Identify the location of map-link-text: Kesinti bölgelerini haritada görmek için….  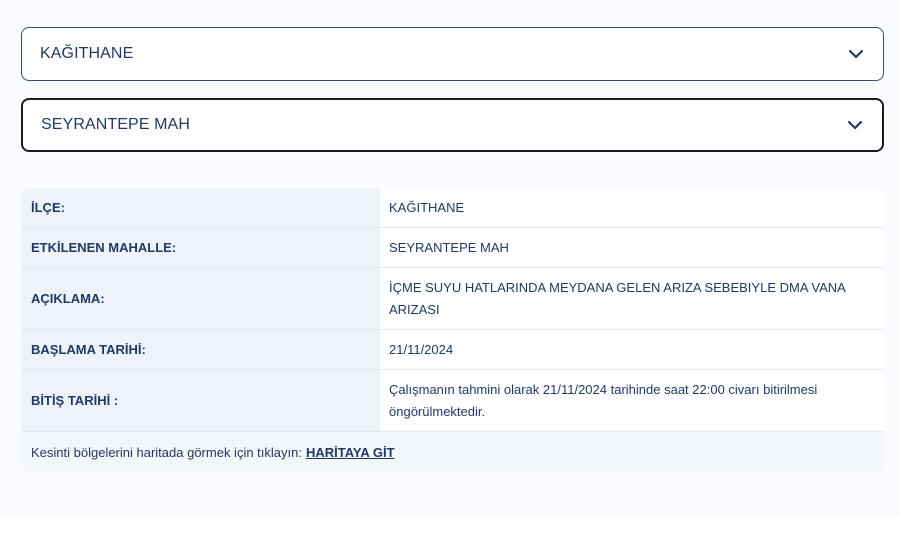
(166, 452).